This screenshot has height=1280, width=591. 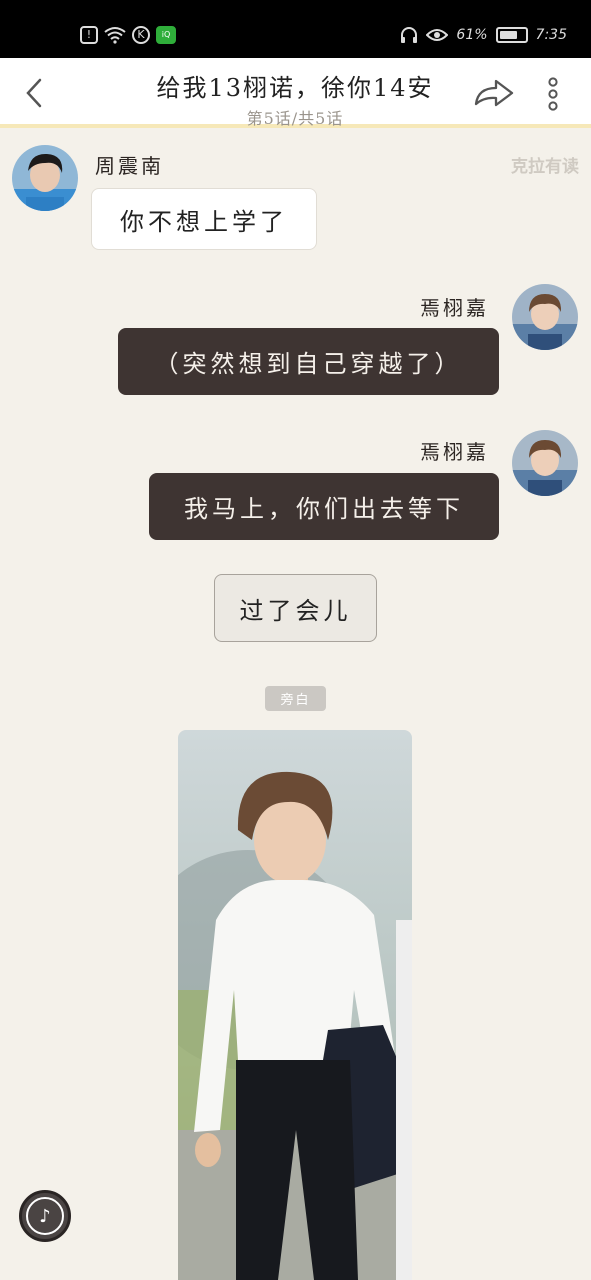 What do you see at coordinates (166, 35) in the screenshot?
I see `iqiyi-icon: iQ` at bounding box center [166, 35].